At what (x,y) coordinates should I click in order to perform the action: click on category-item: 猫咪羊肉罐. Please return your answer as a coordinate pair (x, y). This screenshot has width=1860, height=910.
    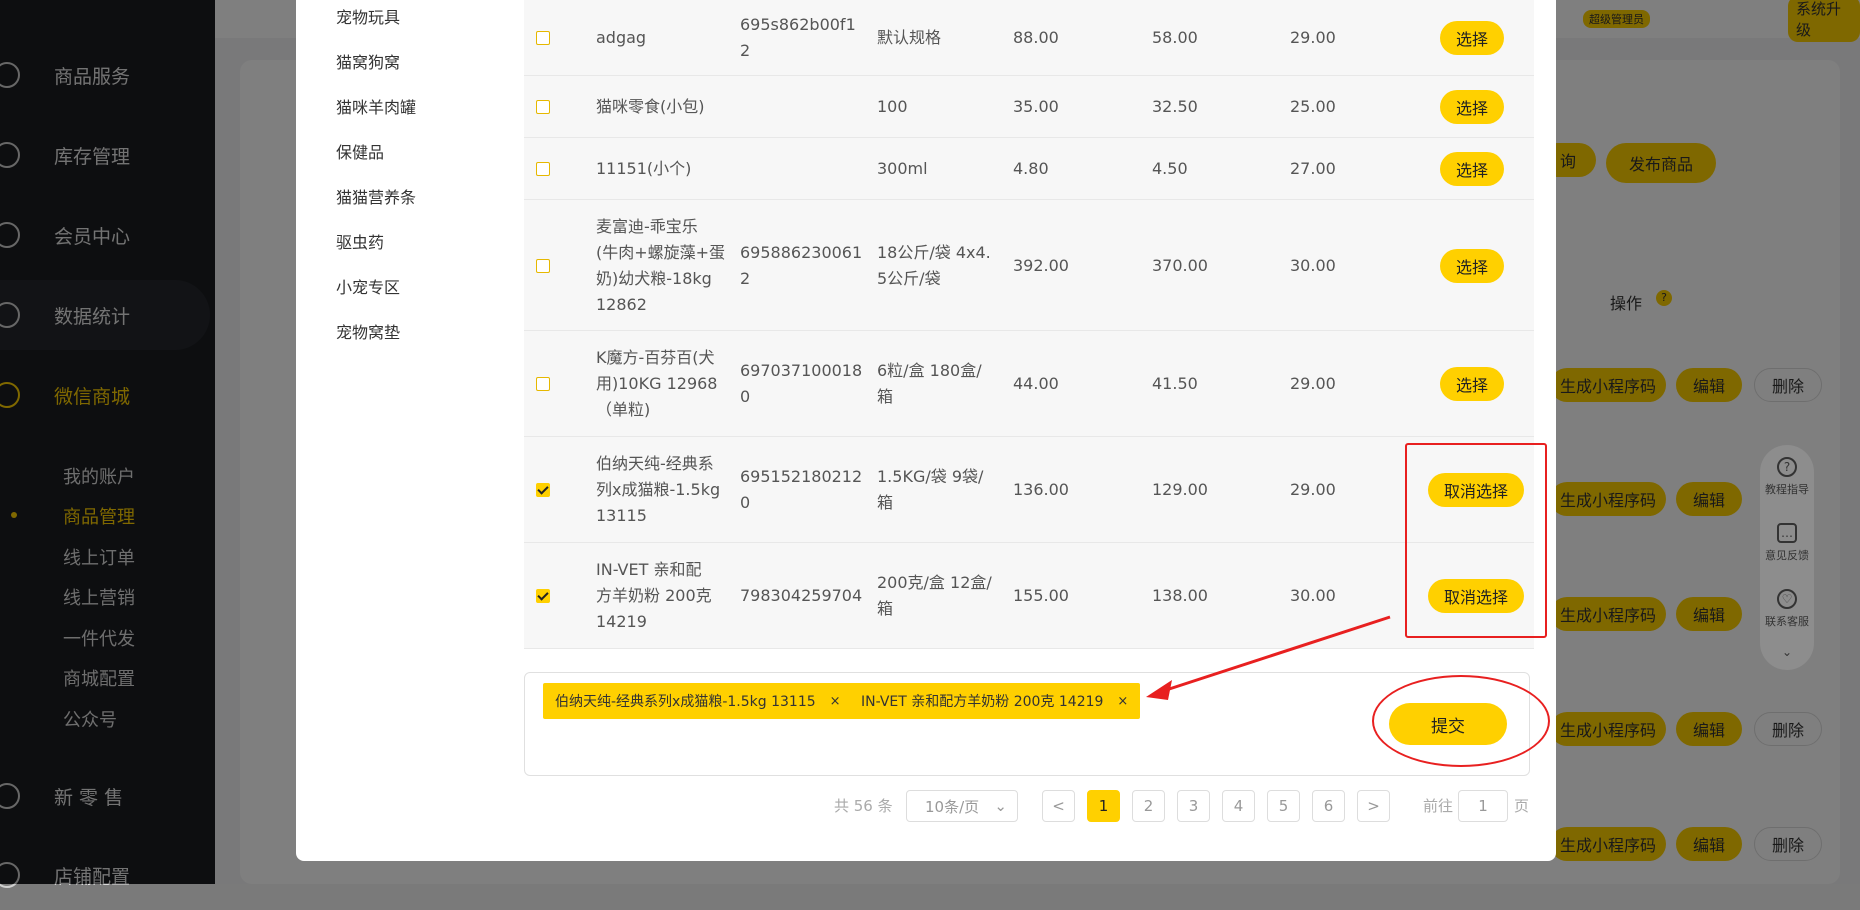
    Looking at the image, I should click on (376, 106).